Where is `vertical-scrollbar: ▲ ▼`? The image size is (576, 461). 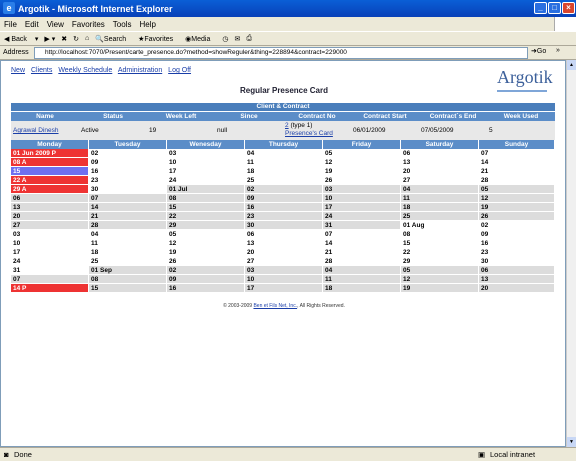
vertical-scrollbar: ▲ ▼ is located at coordinates (571, 253).